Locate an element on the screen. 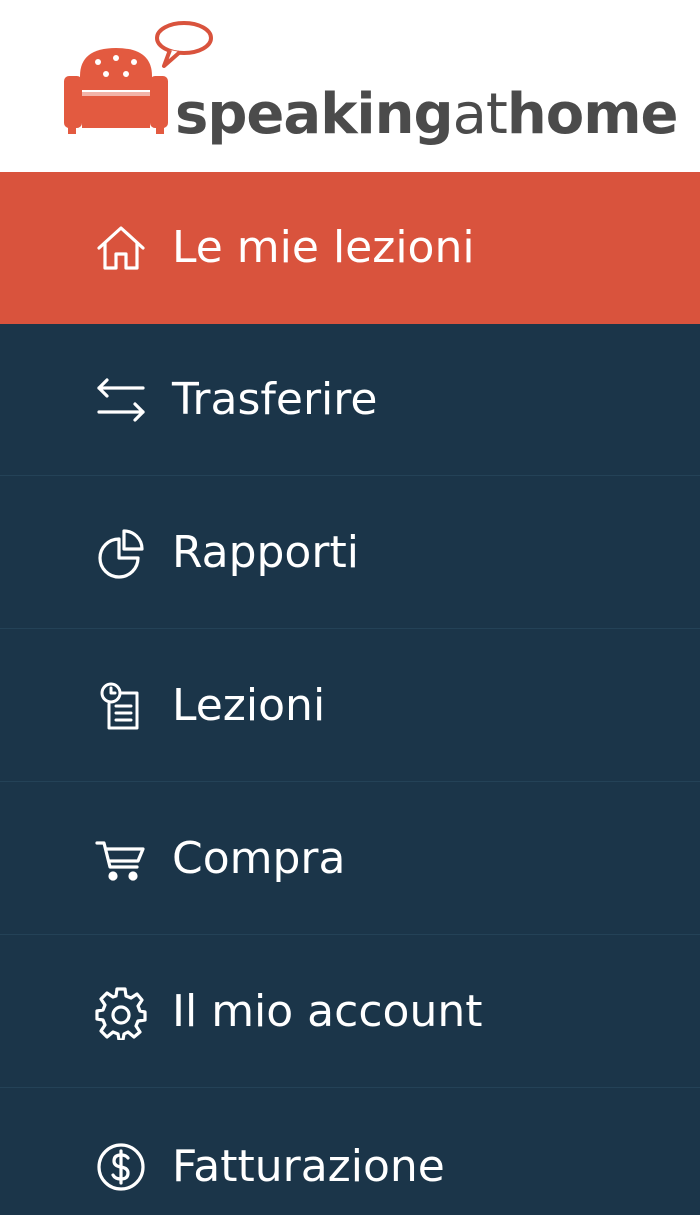  nav-item-fatturazione: Fatturazione is located at coordinates (350, 1152).